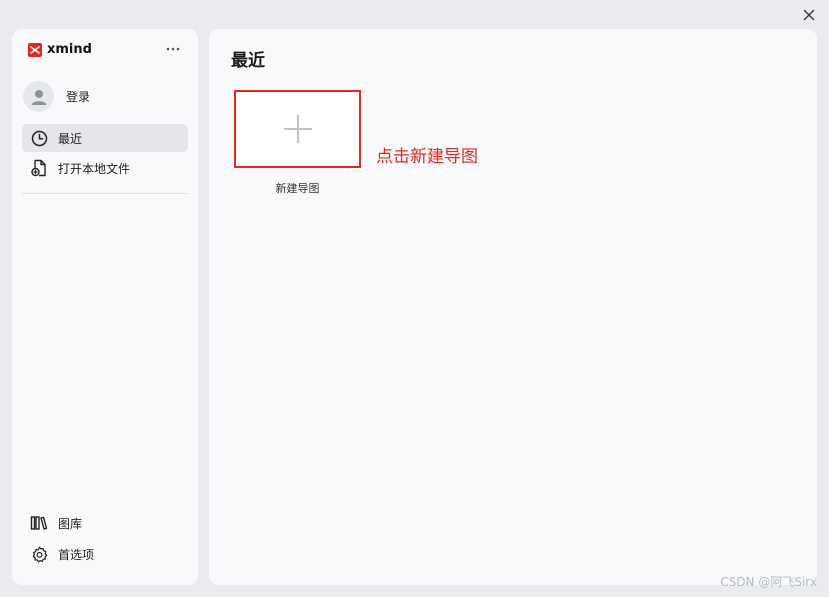 This screenshot has width=829, height=597. I want to click on sidebar-item-library: 图库, so click(105, 523).